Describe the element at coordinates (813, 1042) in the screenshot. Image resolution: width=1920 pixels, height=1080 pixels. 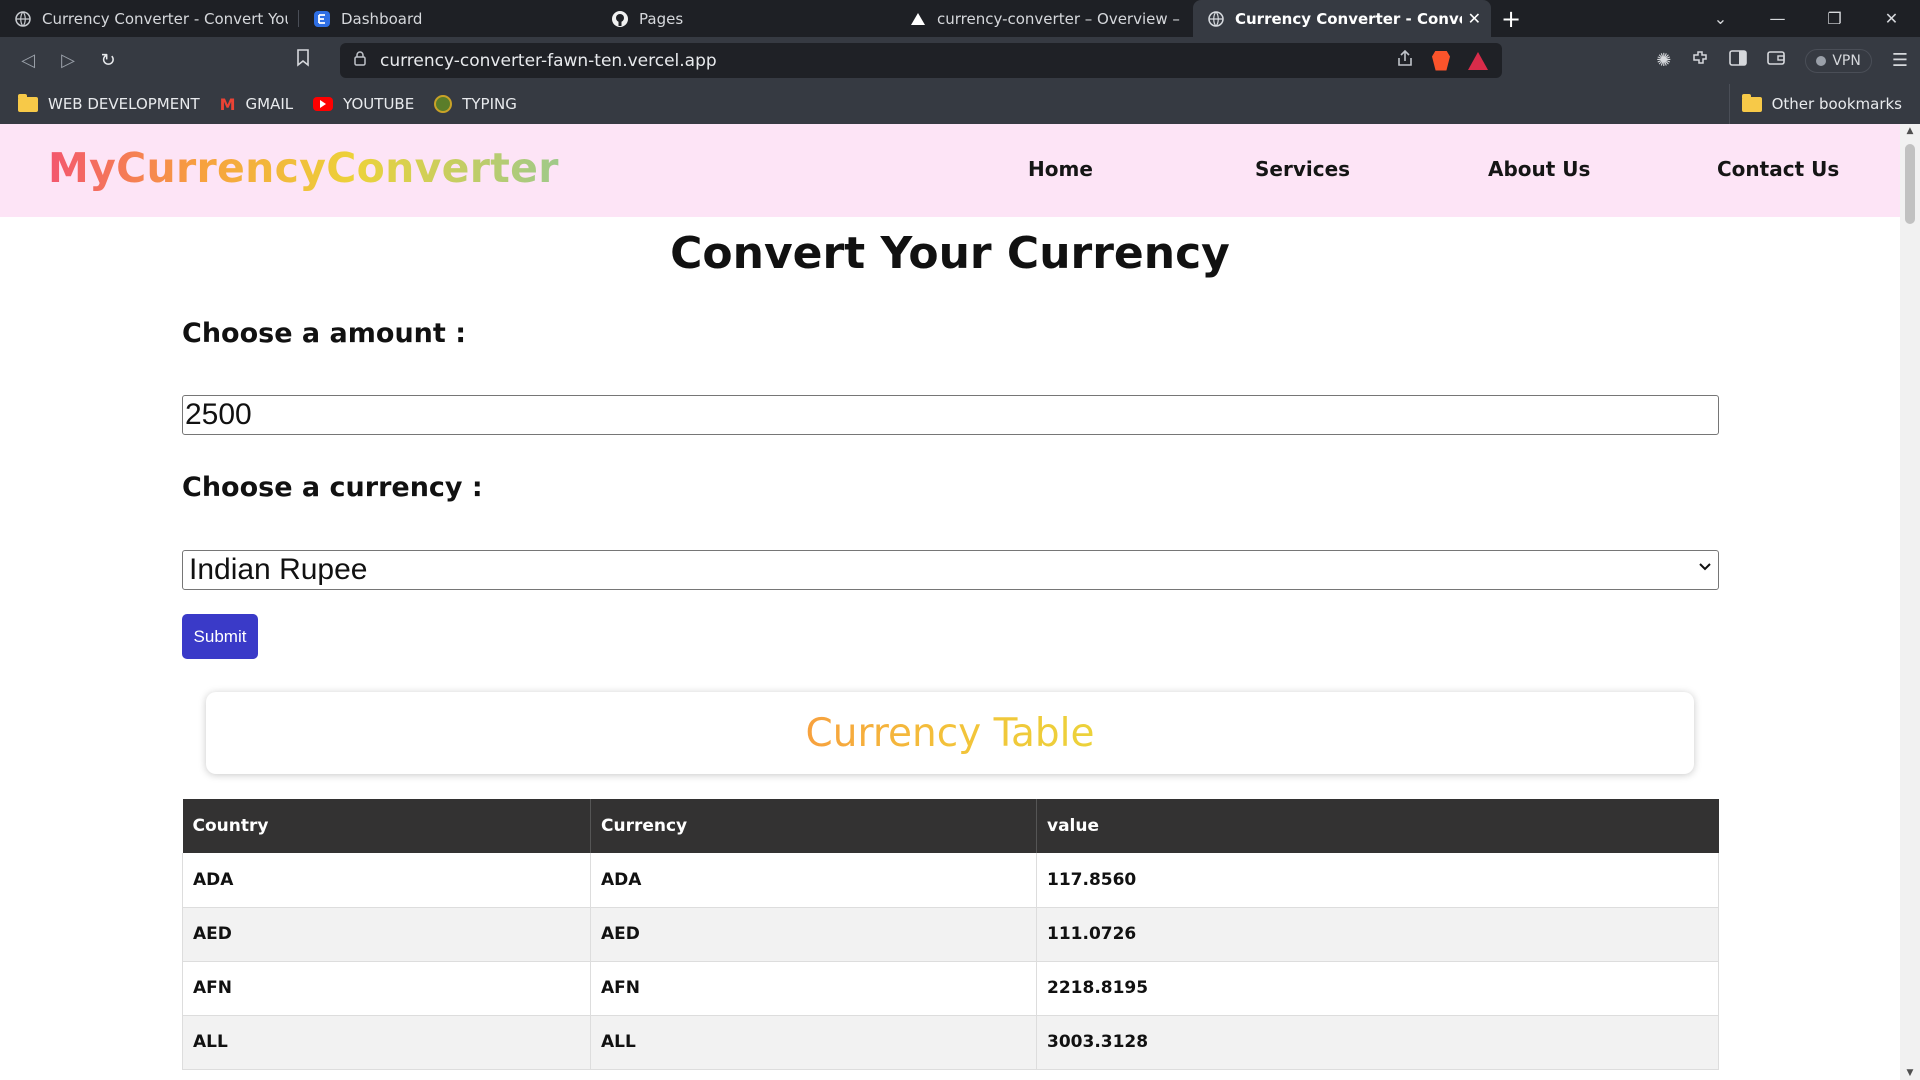
I see `cell-currency: ALL` at that location.